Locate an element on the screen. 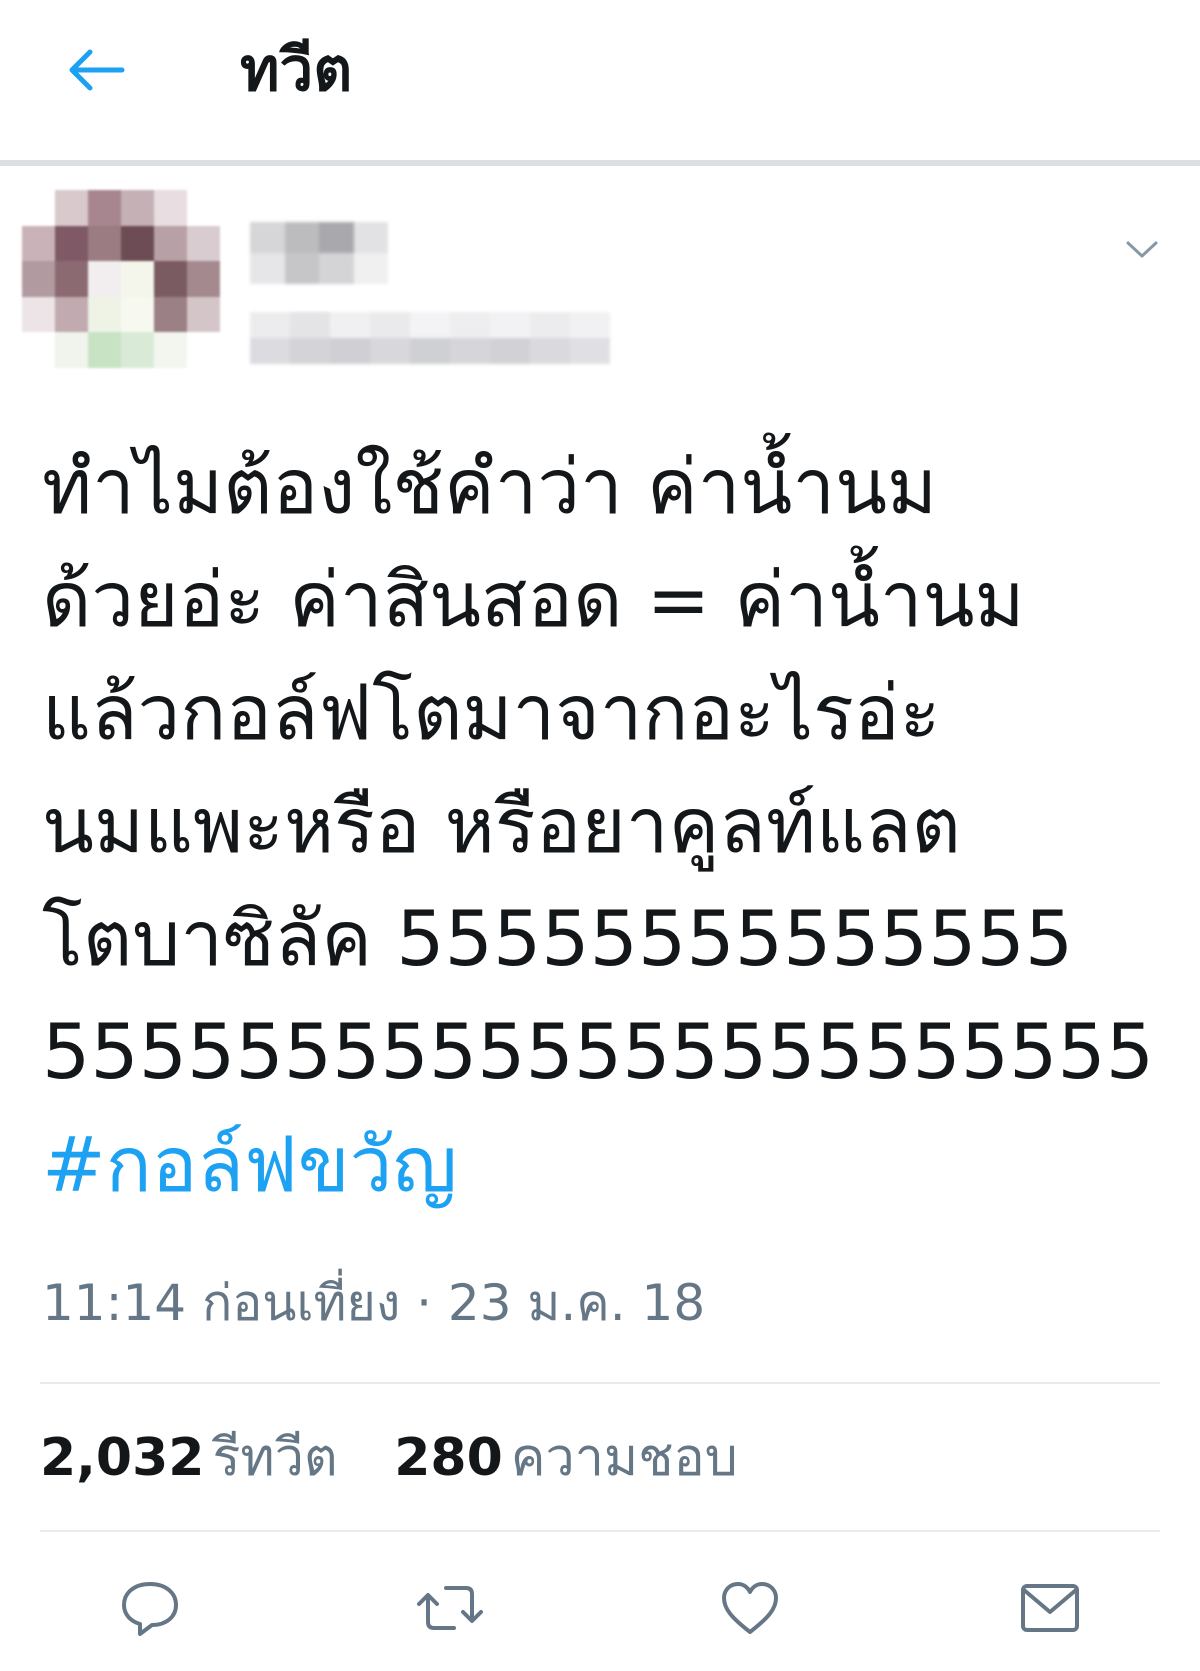 This screenshot has height=1671, width=1200. reply-icon is located at coordinates (150, 1609).